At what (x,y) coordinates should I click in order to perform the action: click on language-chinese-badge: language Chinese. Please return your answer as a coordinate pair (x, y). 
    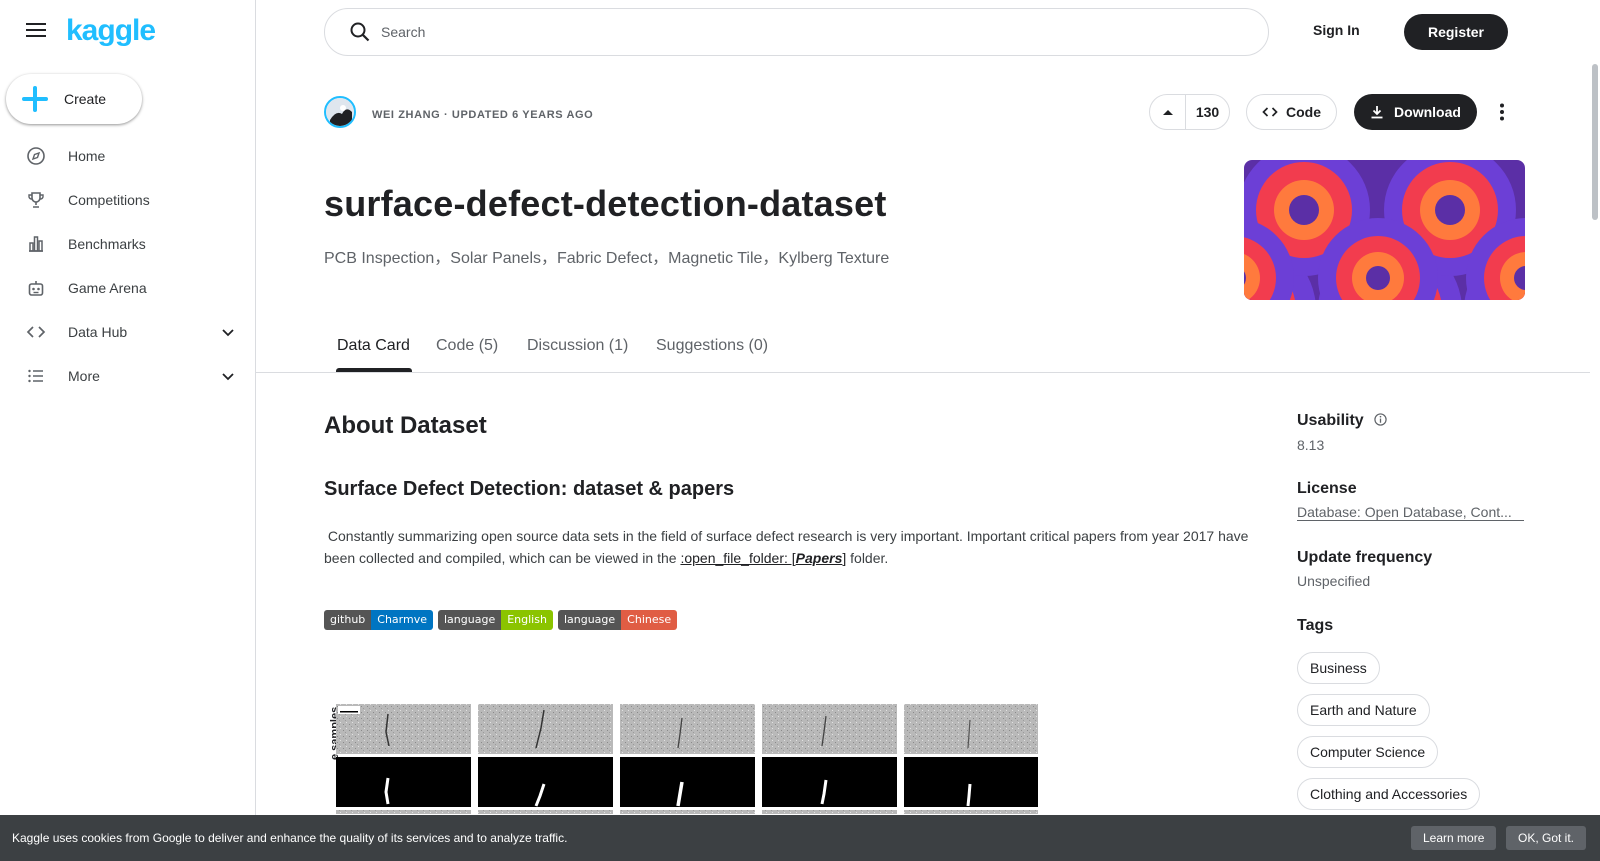
    Looking at the image, I should click on (617, 620).